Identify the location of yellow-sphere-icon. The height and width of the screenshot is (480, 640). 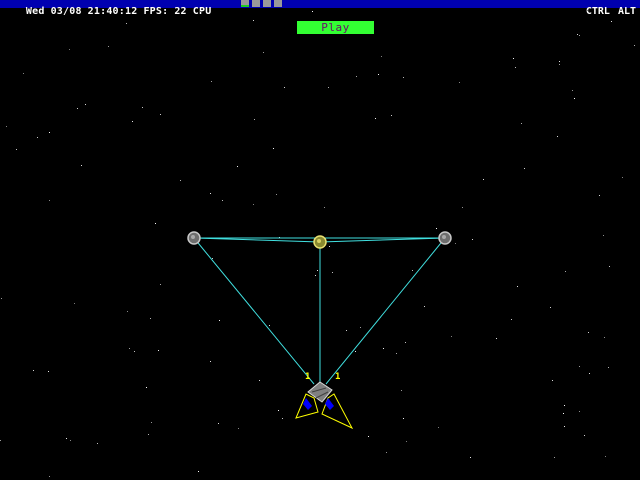
(320, 242).